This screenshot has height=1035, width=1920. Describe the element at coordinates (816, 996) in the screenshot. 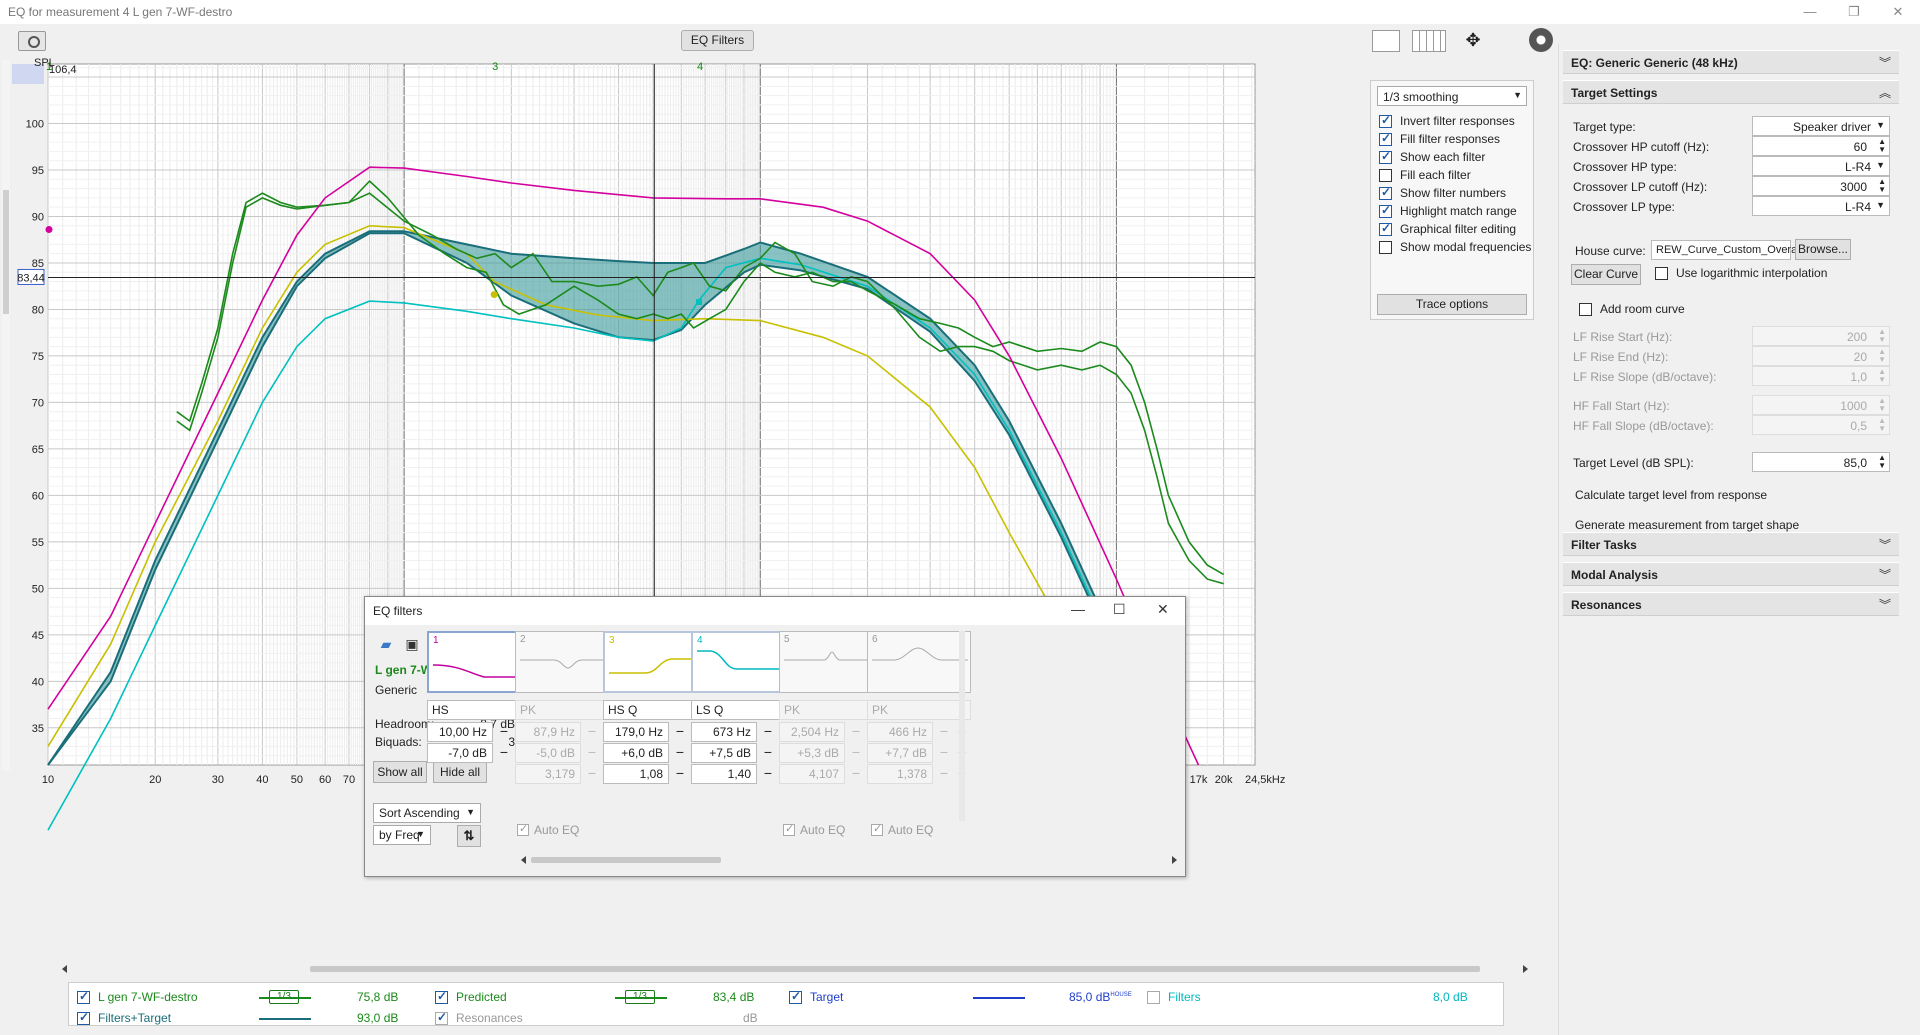

I see `legend-item-target: Target` at that location.